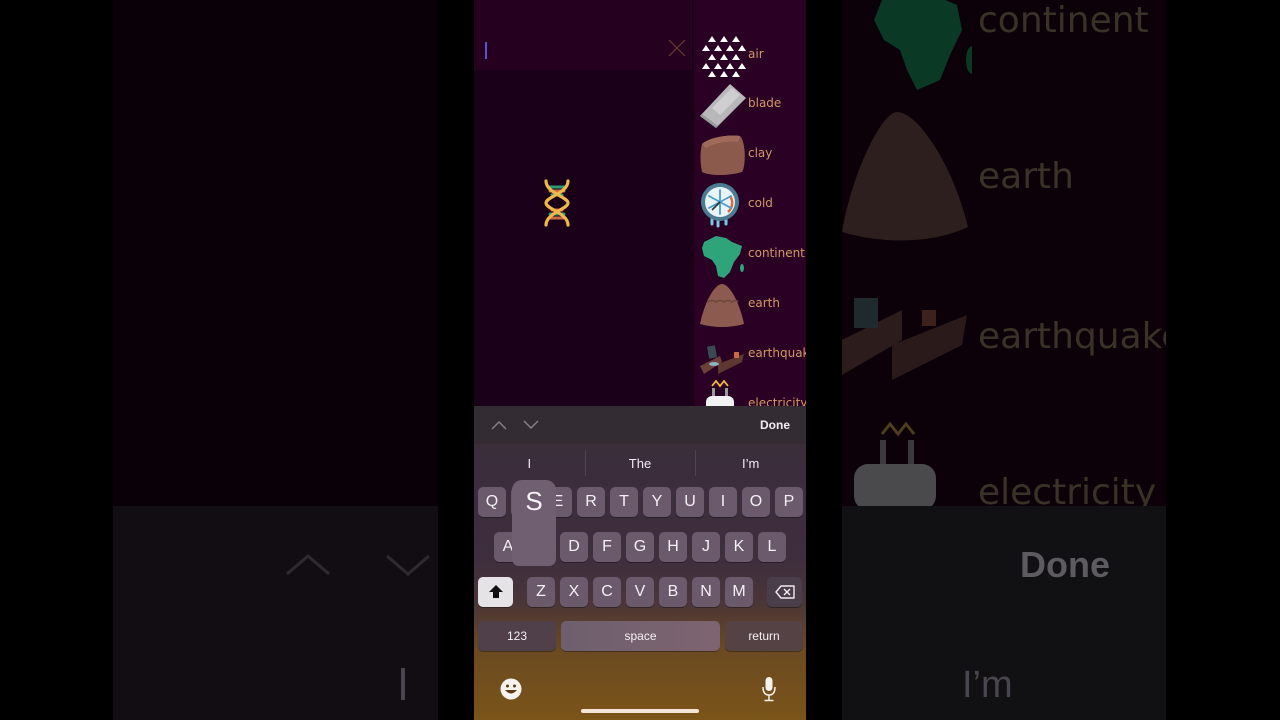  Describe the element at coordinates (751, 354) in the screenshot. I see `sidebar-item-earthquake: earthquake` at that location.